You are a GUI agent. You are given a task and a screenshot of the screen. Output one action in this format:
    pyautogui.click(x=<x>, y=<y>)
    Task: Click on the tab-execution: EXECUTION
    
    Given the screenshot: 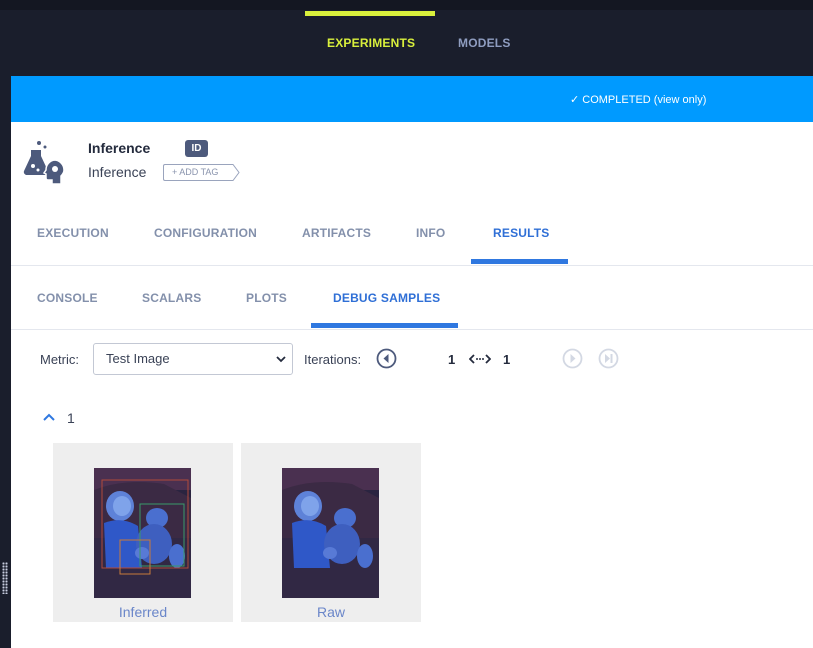 What is the action you would take?
    pyautogui.click(x=73, y=233)
    